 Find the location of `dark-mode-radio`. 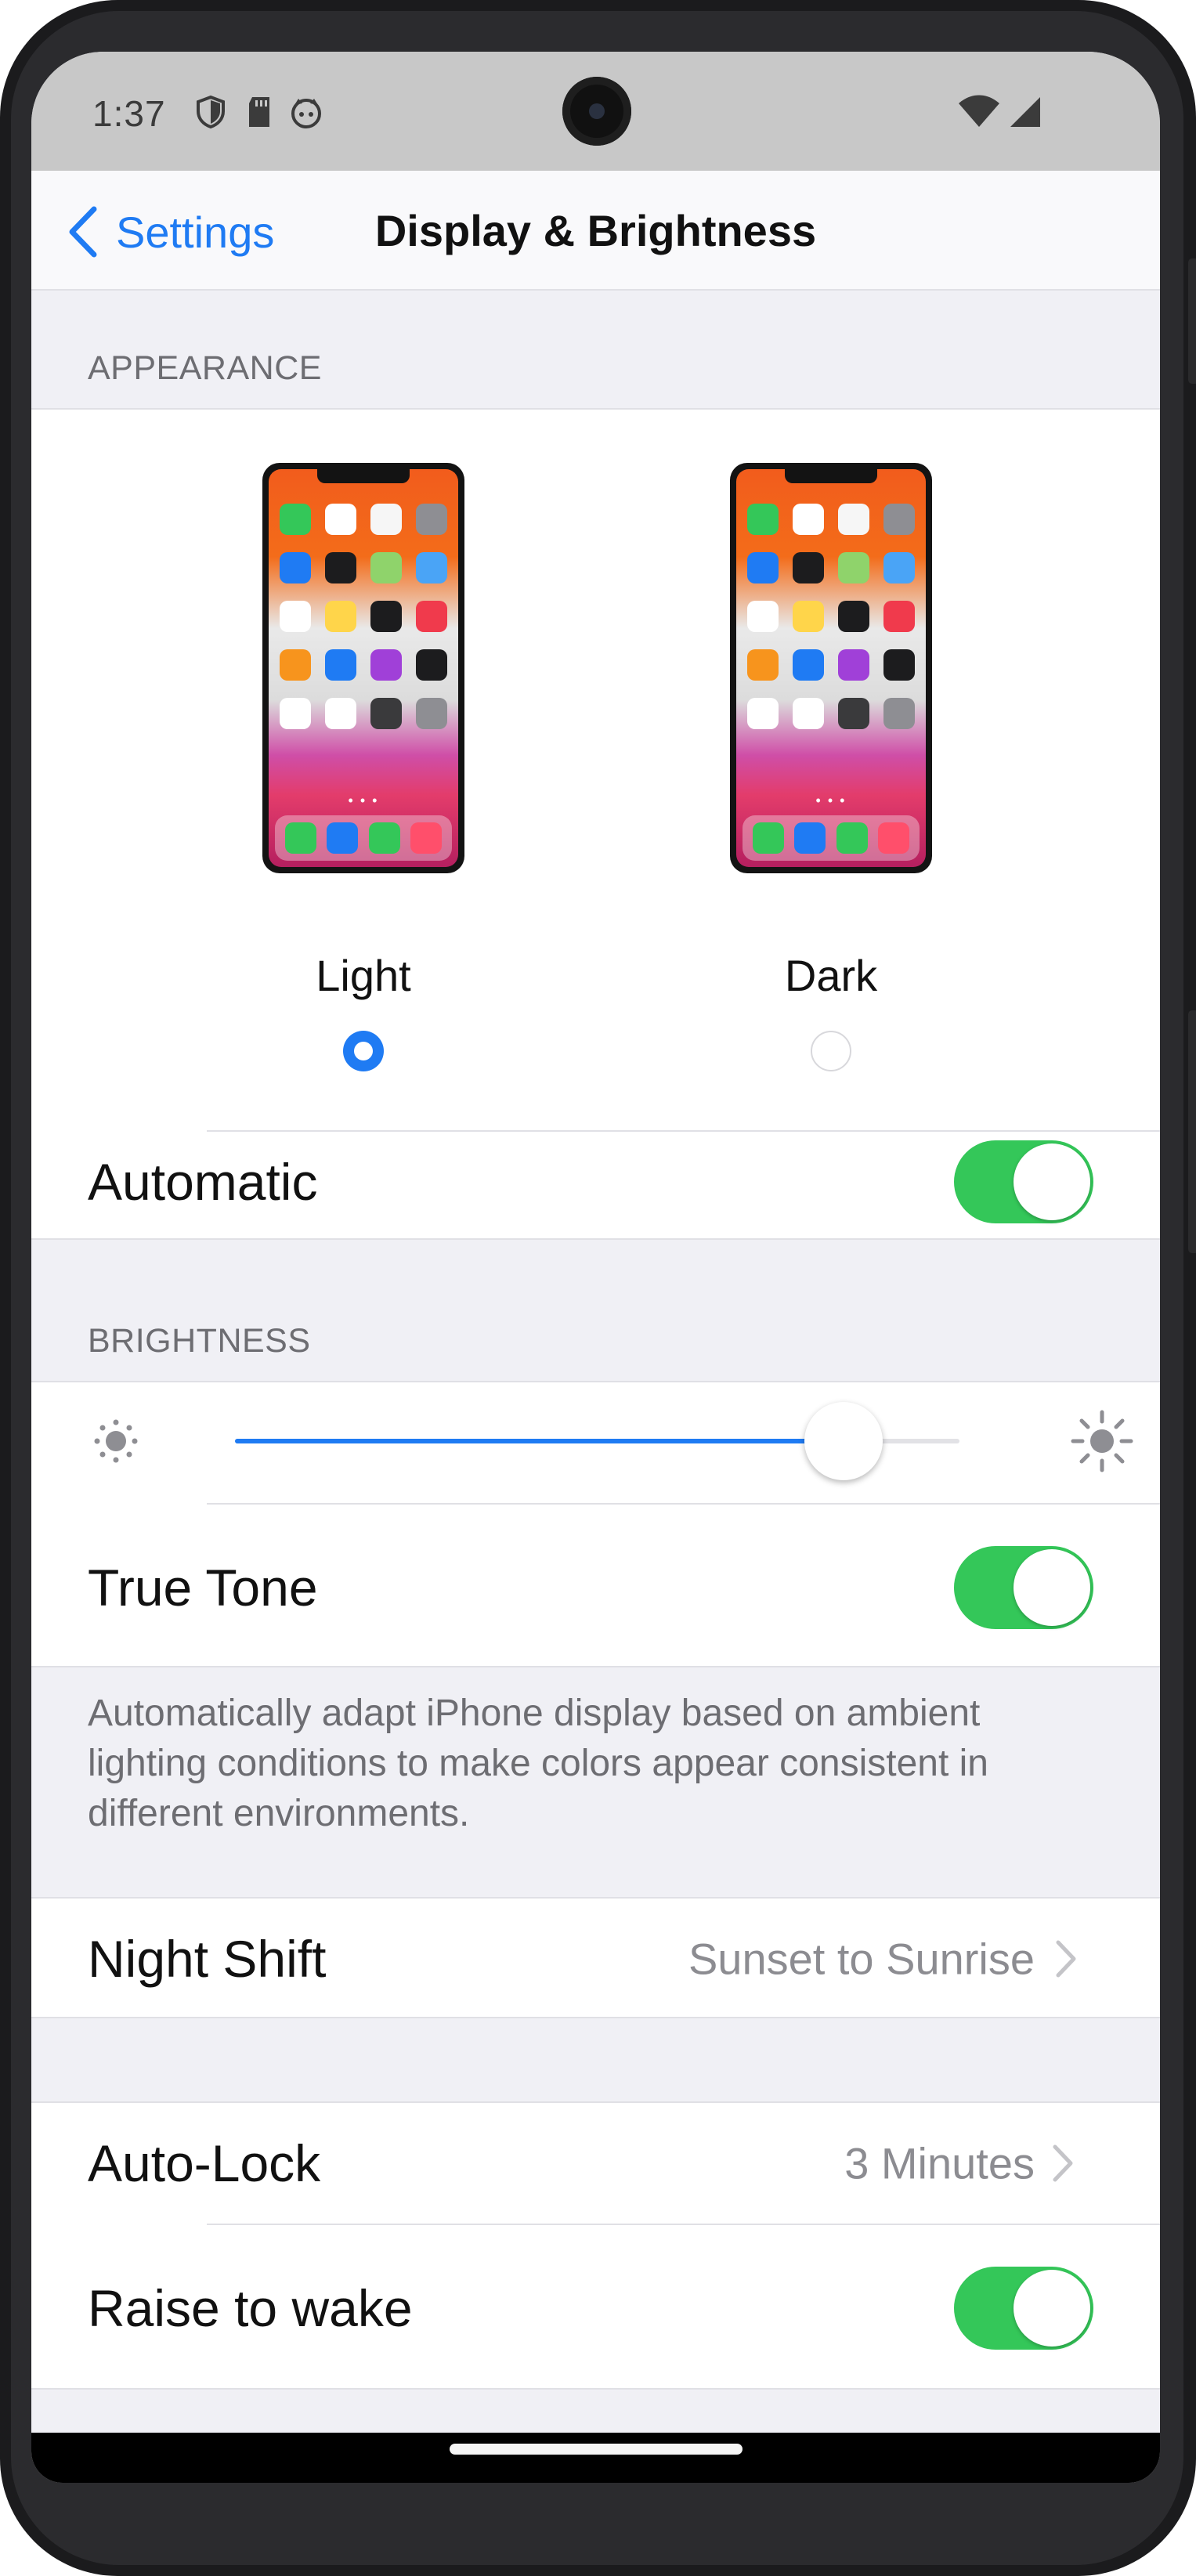

dark-mode-radio is located at coordinates (831, 1051).